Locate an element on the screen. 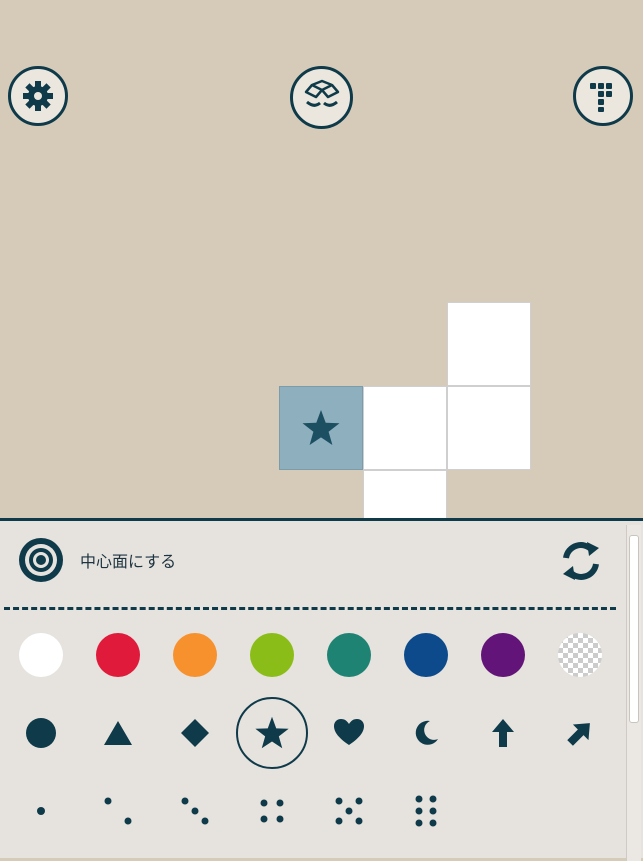 This screenshot has height=861, width=643. shape-star-button-selected is located at coordinates (272, 733).